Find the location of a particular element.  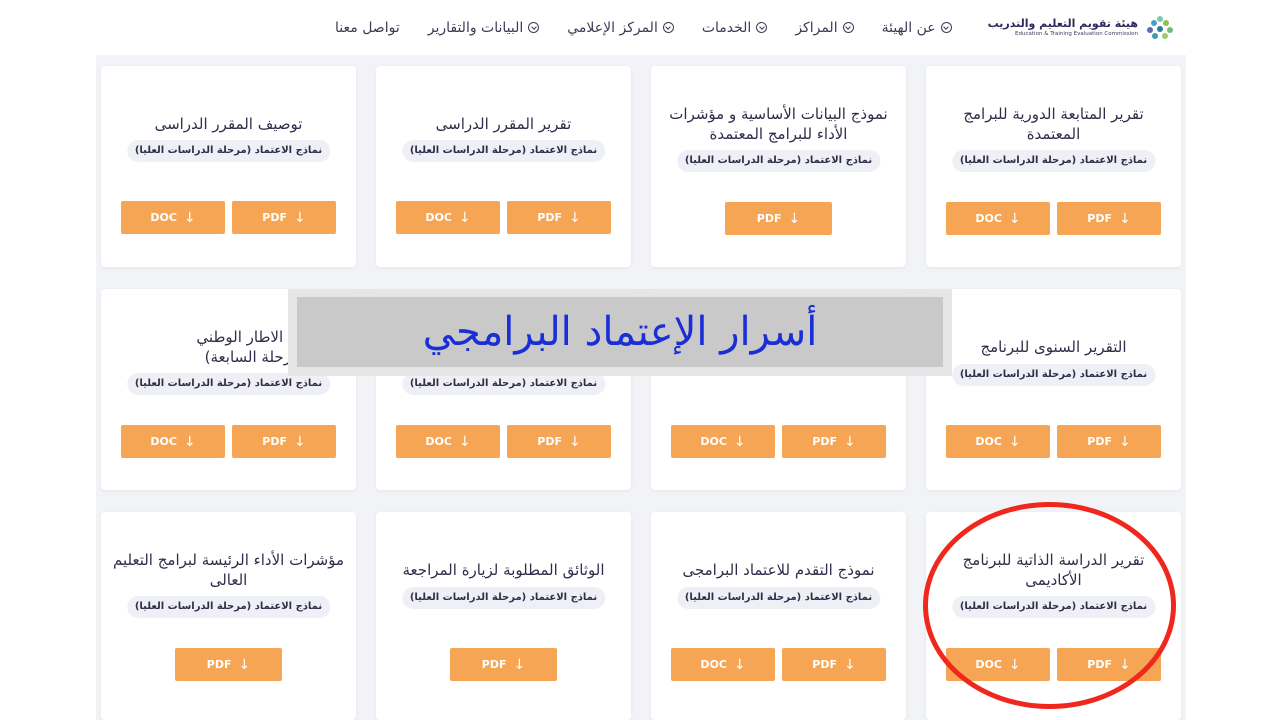

card-title: التقرير السنوى للبرنامج is located at coordinates (1053, 347).